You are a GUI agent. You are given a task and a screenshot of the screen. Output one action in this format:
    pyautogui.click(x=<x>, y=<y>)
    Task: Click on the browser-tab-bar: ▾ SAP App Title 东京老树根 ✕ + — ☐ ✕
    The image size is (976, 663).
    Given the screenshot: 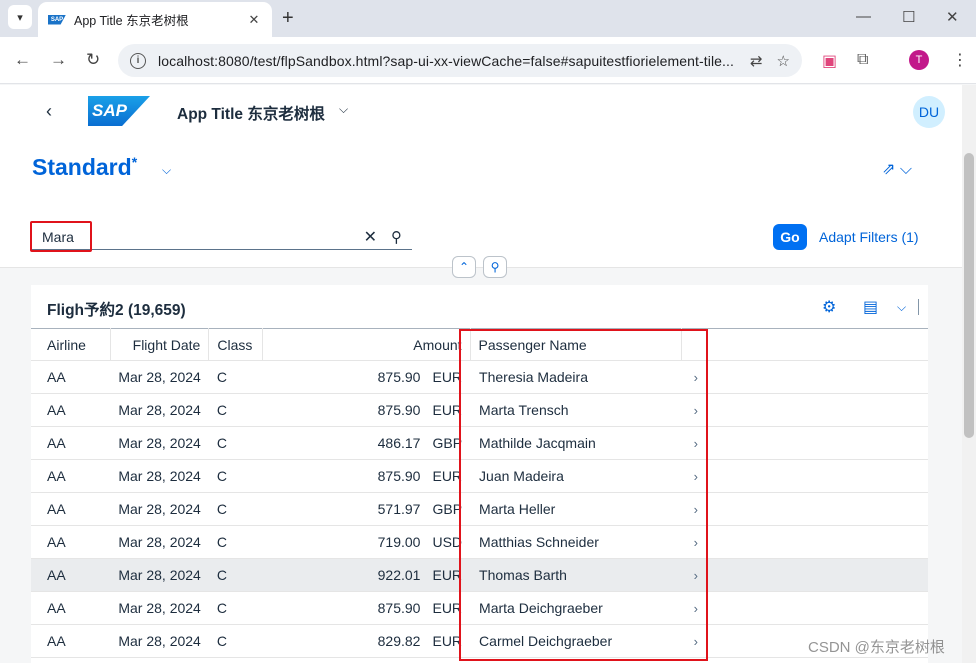 What is the action you would take?
    pyautogui.click(x=488, y=18)
    